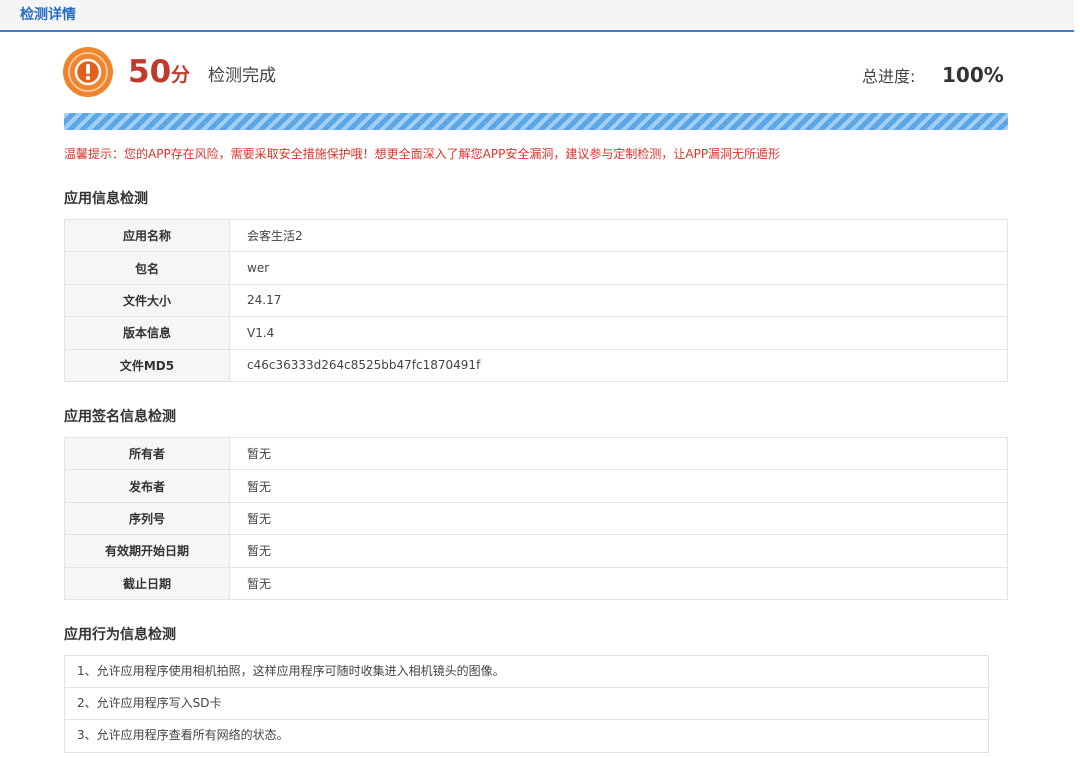 The height and width of the screenshot is (758, 1080). I want to click on row-value: 会客生活2, so click(618, 235).